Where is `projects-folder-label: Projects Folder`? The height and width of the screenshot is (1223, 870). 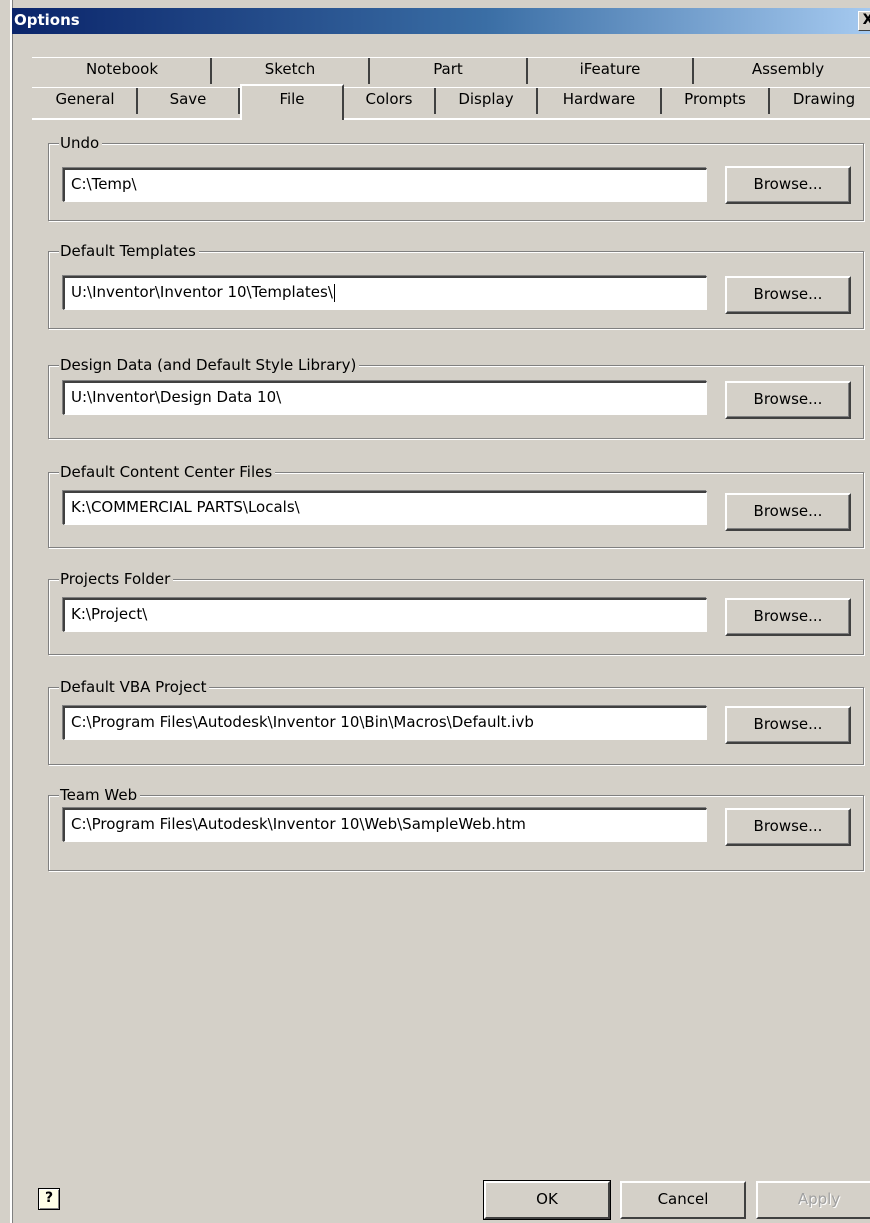 projects-folder-label: Projects Folder is located at coordinates (116, 579).